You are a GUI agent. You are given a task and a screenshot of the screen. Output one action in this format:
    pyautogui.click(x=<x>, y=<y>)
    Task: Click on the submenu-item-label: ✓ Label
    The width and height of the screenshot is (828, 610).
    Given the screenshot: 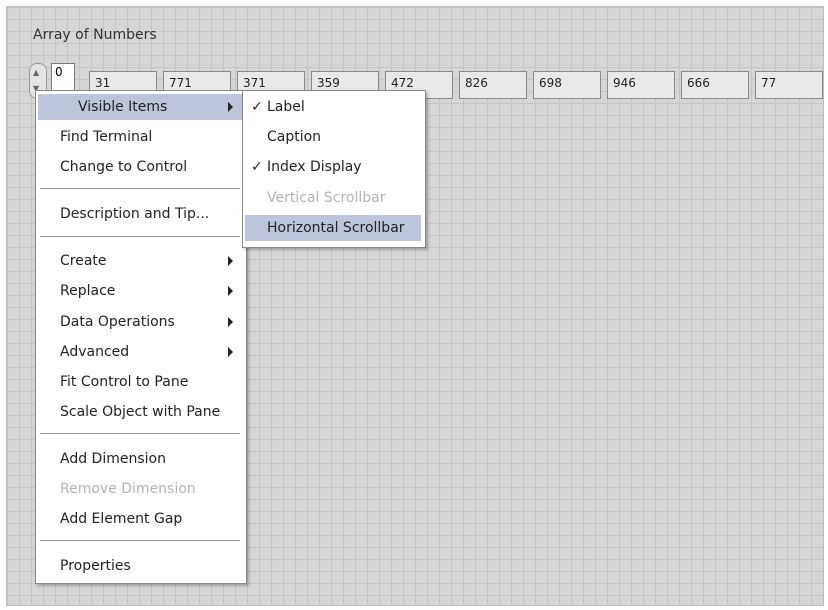 What is the action you would take?
    pyautogui.click(x=333, y=107)
    